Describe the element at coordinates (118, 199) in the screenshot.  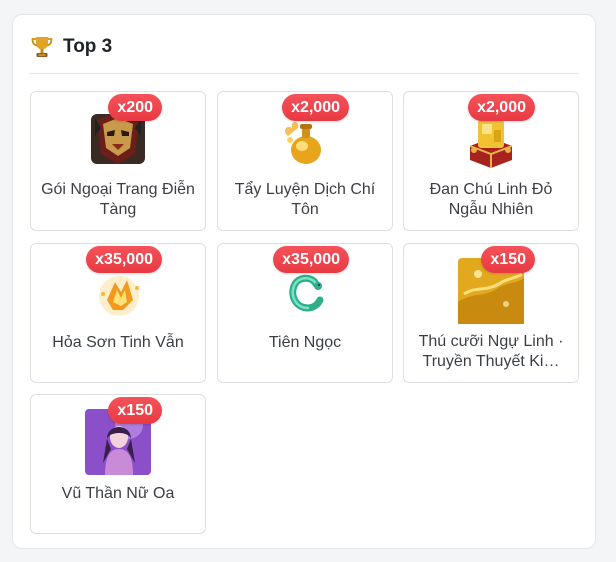
I see `reward-name: Gói Ngoại Trang Điễn Tàng` at that location.